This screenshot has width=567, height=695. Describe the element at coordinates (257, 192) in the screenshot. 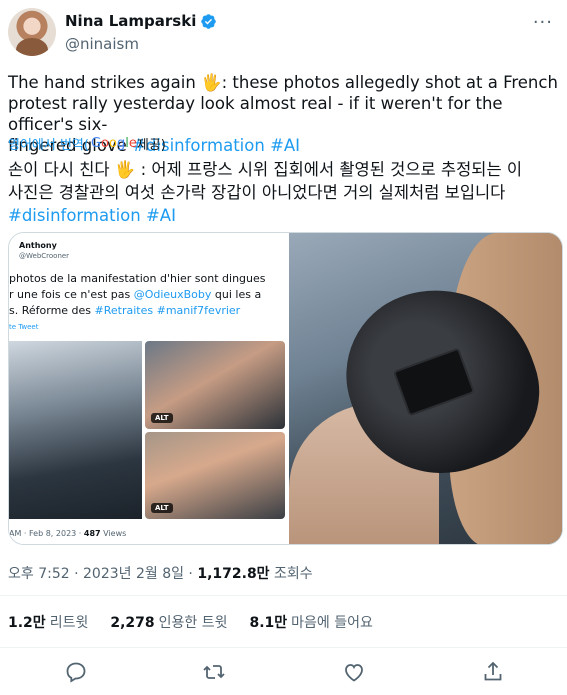

I see `translated-line-2: 사진은 경찰관의 여섯 손가락 장갑이 아니었다면 거의 실제처럼 보입니다` at that location.